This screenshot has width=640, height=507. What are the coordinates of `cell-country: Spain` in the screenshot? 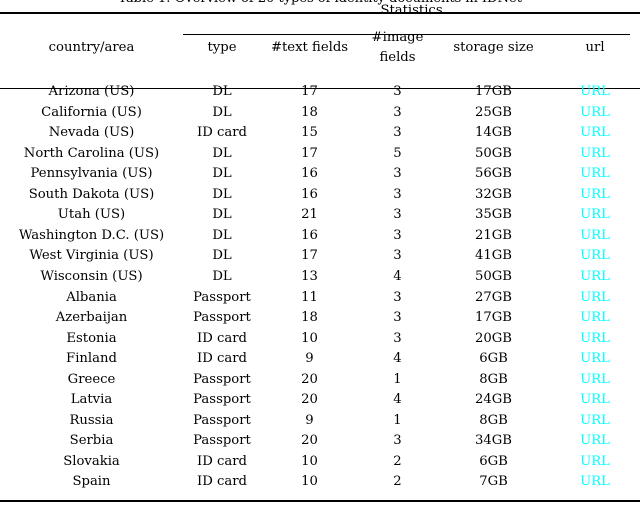 It's located at (91, 482).